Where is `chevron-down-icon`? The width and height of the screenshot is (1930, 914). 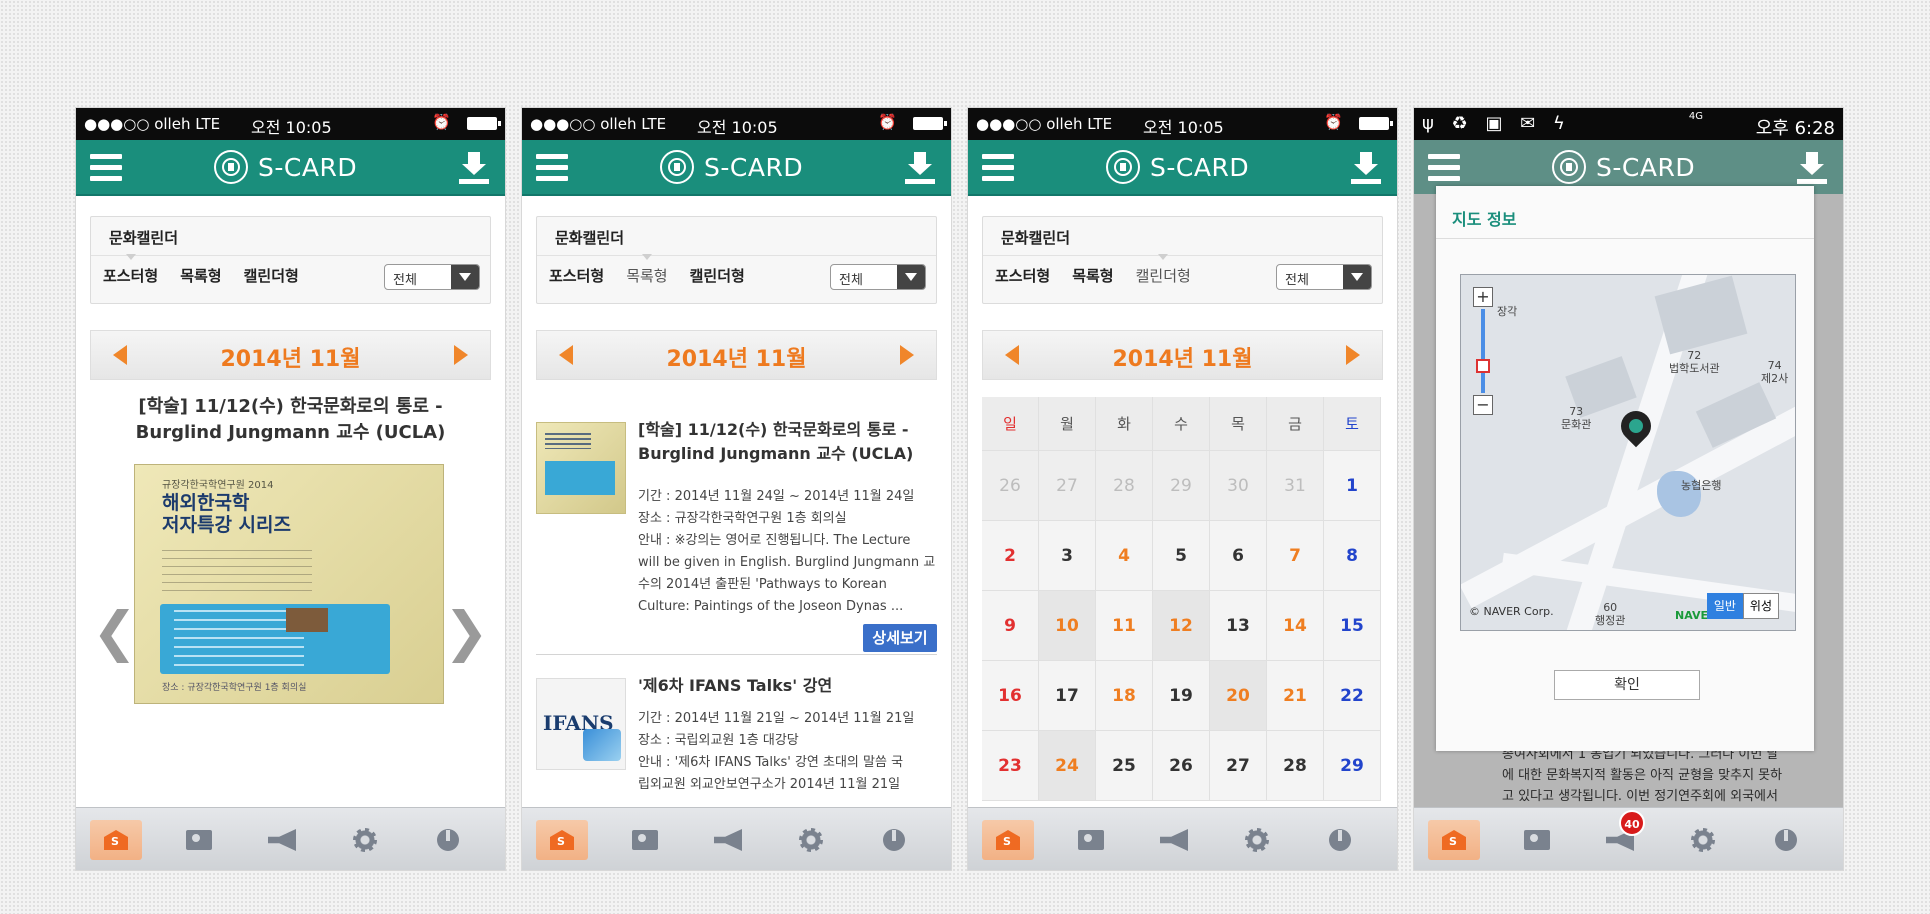 chevron-down-icon is located at coordinates (1357, 277).